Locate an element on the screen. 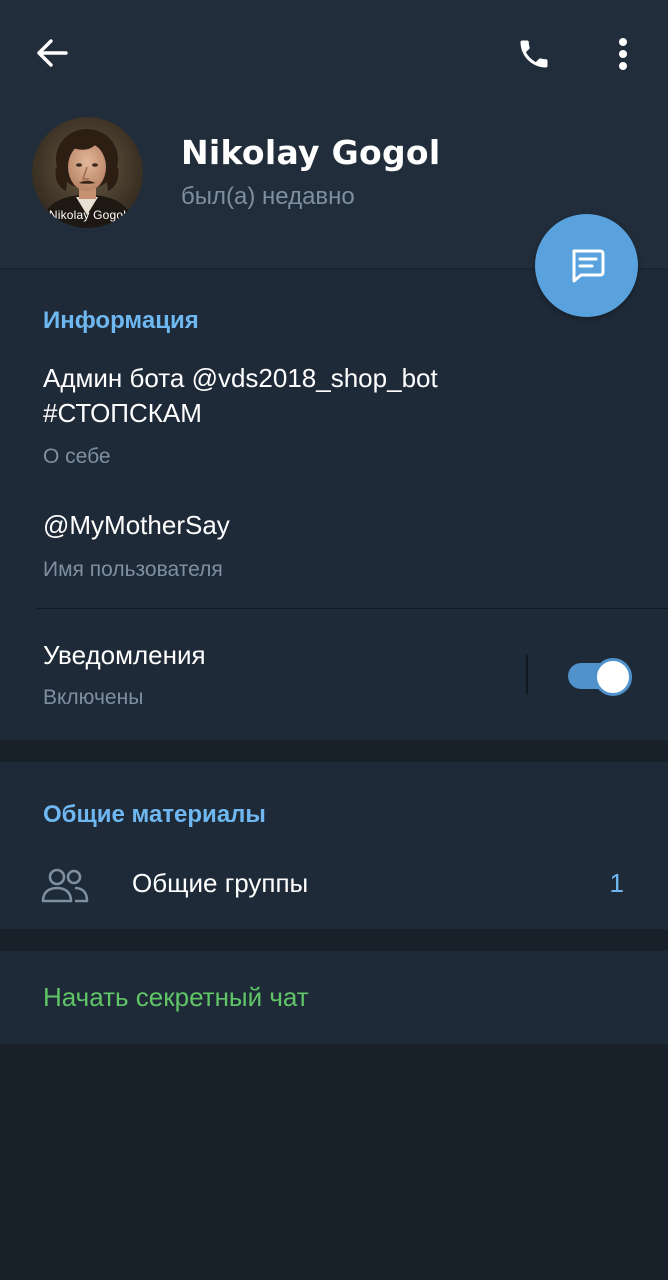  call-button is located at coordinates (534, 54).